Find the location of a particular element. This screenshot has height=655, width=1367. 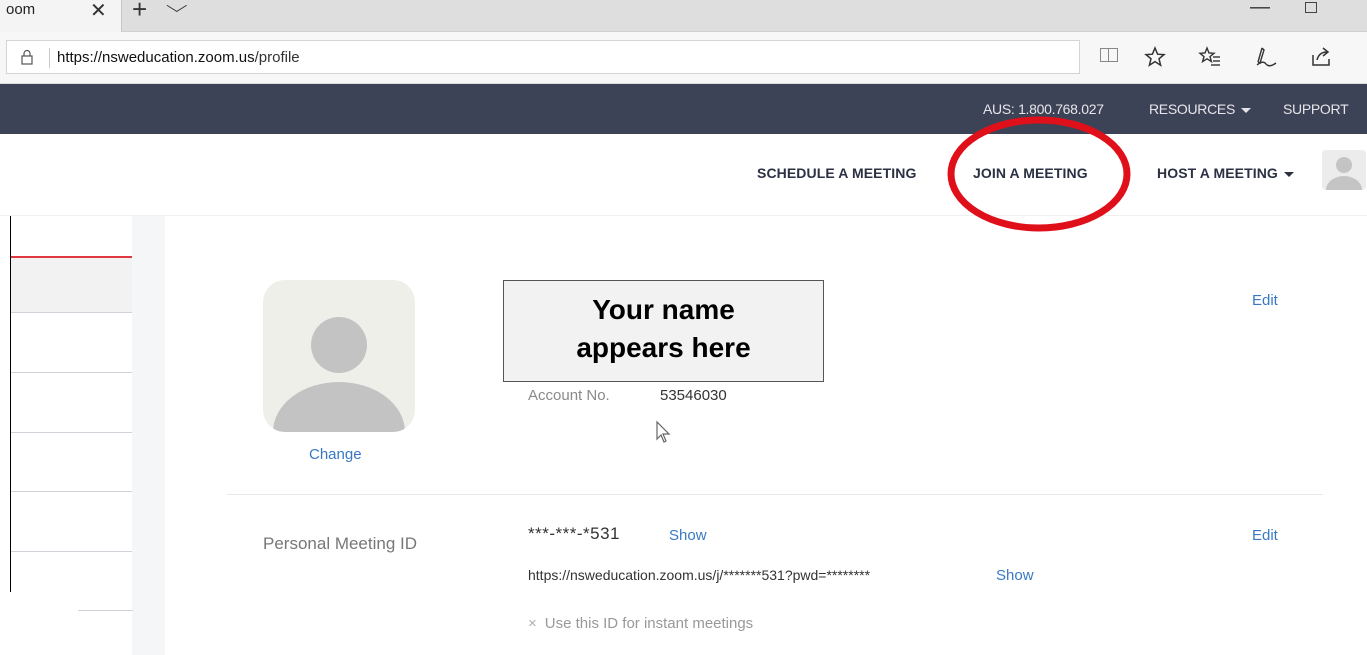

url-separator is located at coordinates (49, 58).